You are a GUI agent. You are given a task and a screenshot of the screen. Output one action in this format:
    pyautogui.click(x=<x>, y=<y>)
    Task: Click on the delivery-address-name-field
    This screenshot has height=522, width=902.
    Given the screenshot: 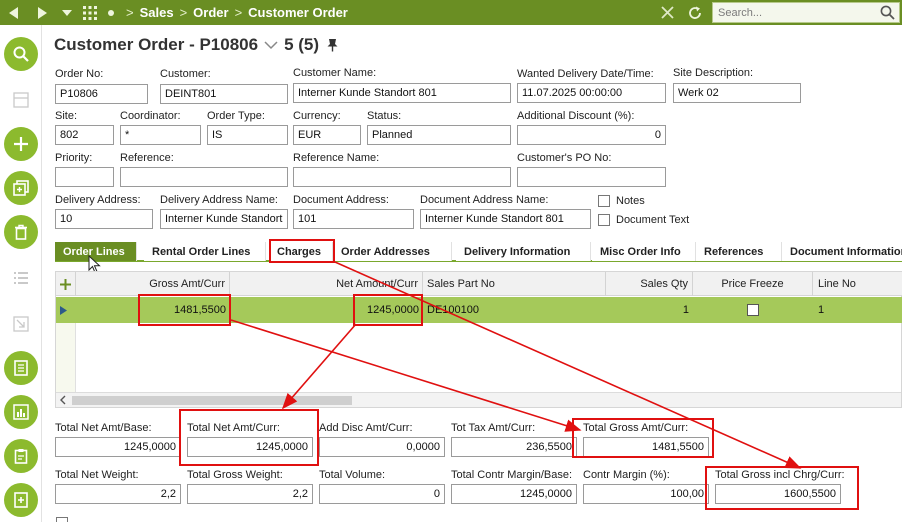 What is the action you would take?
    pyautogui.click(x=224, y=219)
    